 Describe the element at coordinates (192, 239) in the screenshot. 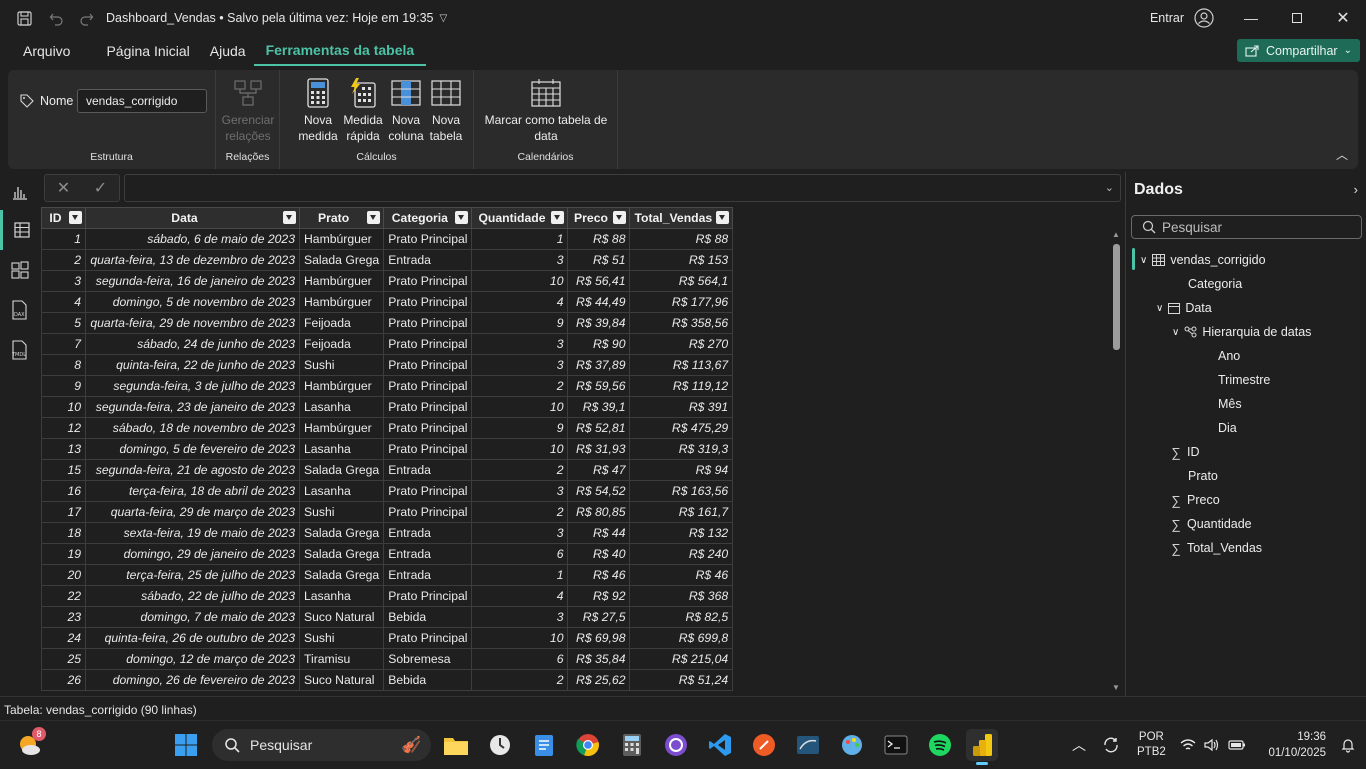

I see `table-cell-data: sábado, 6 de maio de 2023` at that location.